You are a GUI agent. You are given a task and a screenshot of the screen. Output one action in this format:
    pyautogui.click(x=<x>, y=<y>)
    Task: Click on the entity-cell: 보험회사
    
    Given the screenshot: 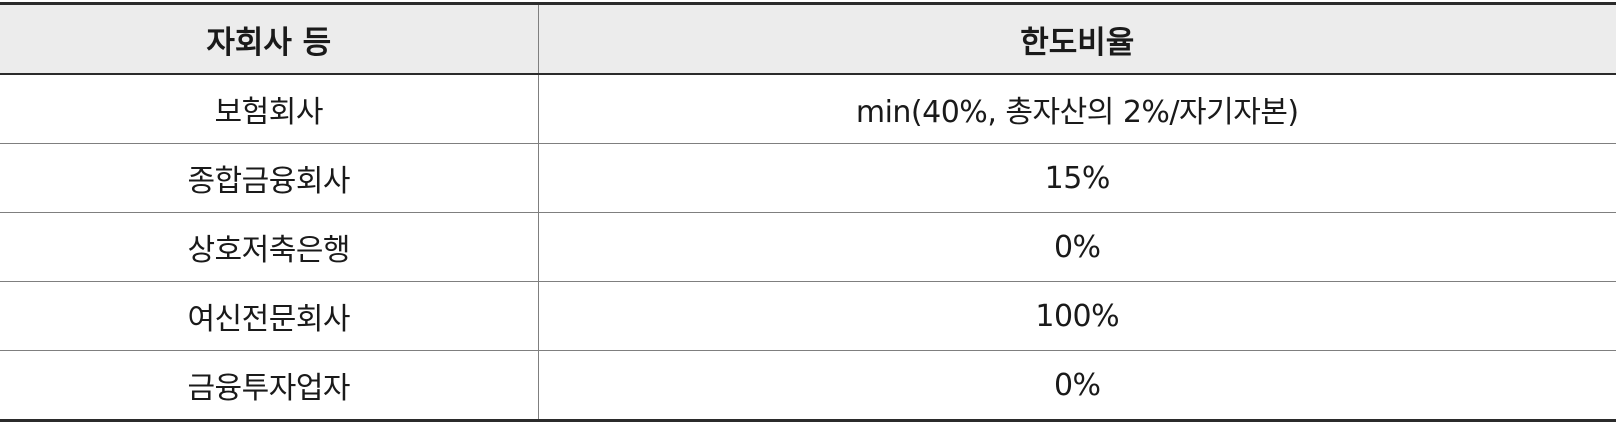 What is the action you would take?
    pyautogui.click(x=269, y=109)
    